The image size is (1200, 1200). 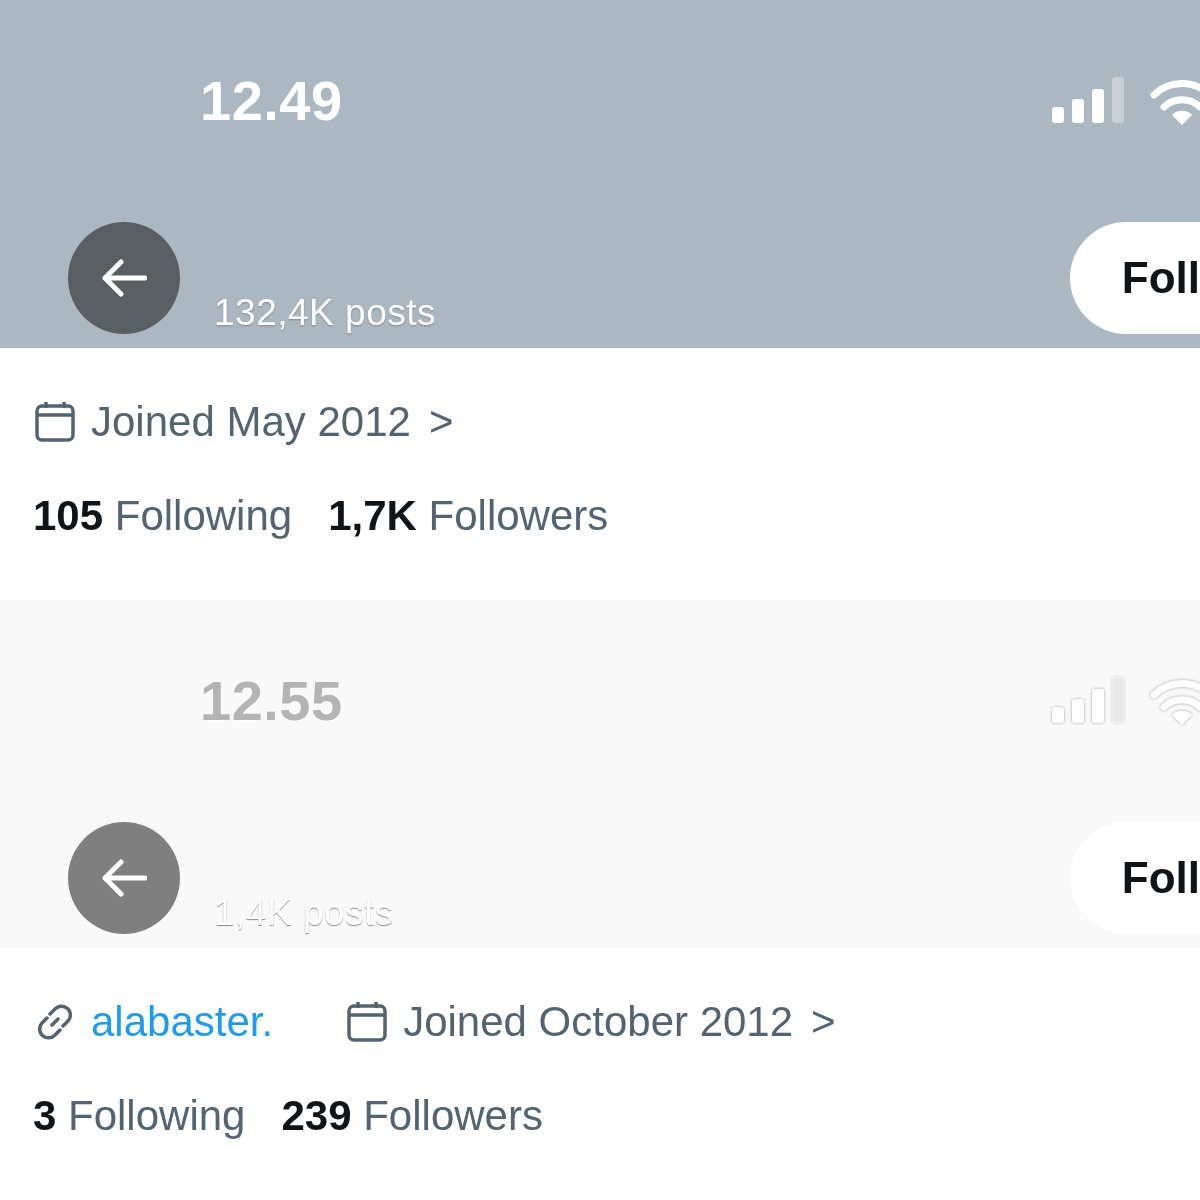 I want to click on follow-stat: 105 Following, so click(x=163, y=516).